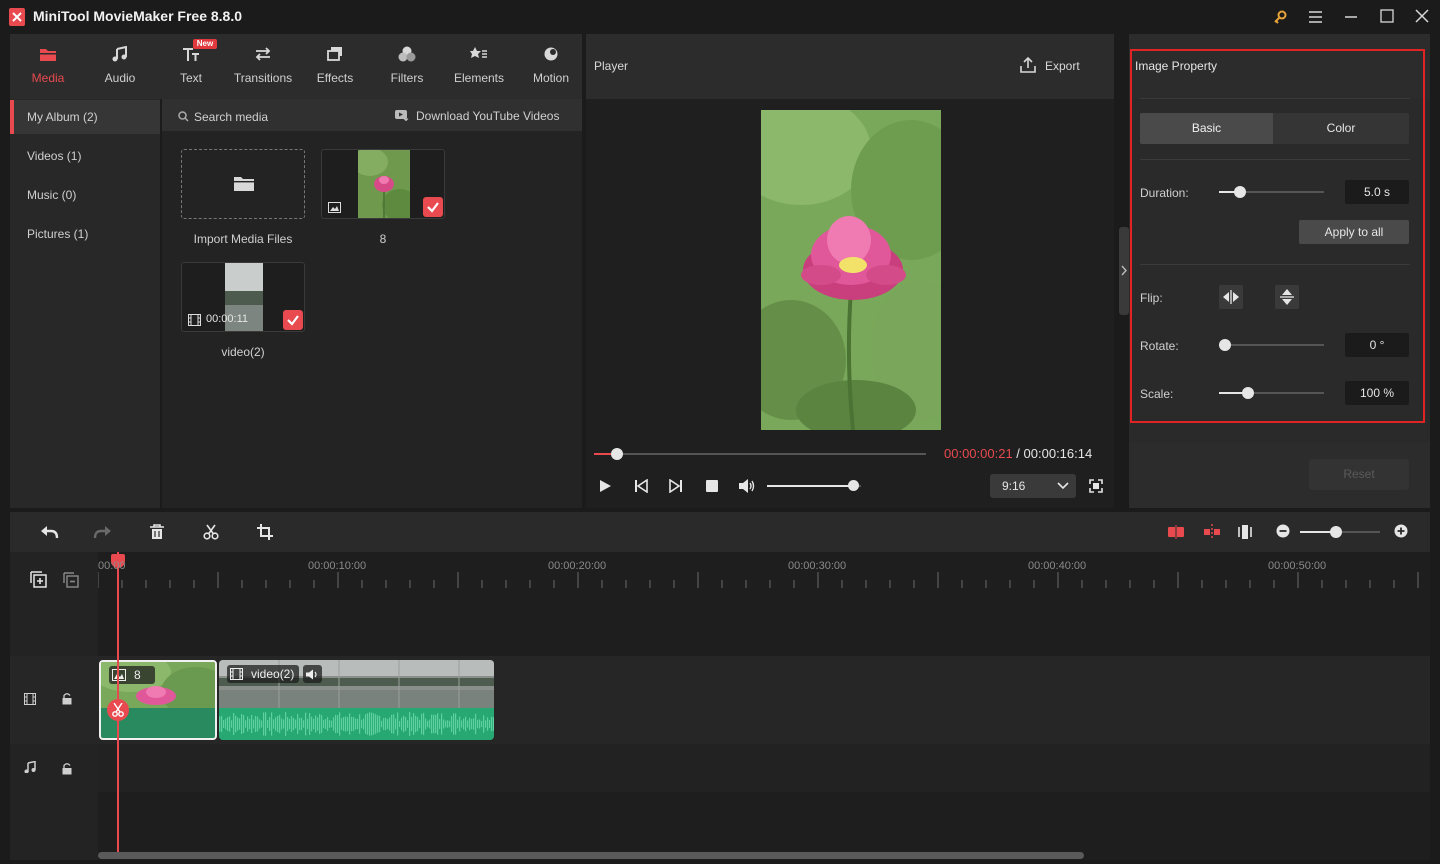 The height and width of the screenshot is (864, 1440). Describe the element at coordinates (1422, 16) in the screenshot. I see `close-icon` at that location.